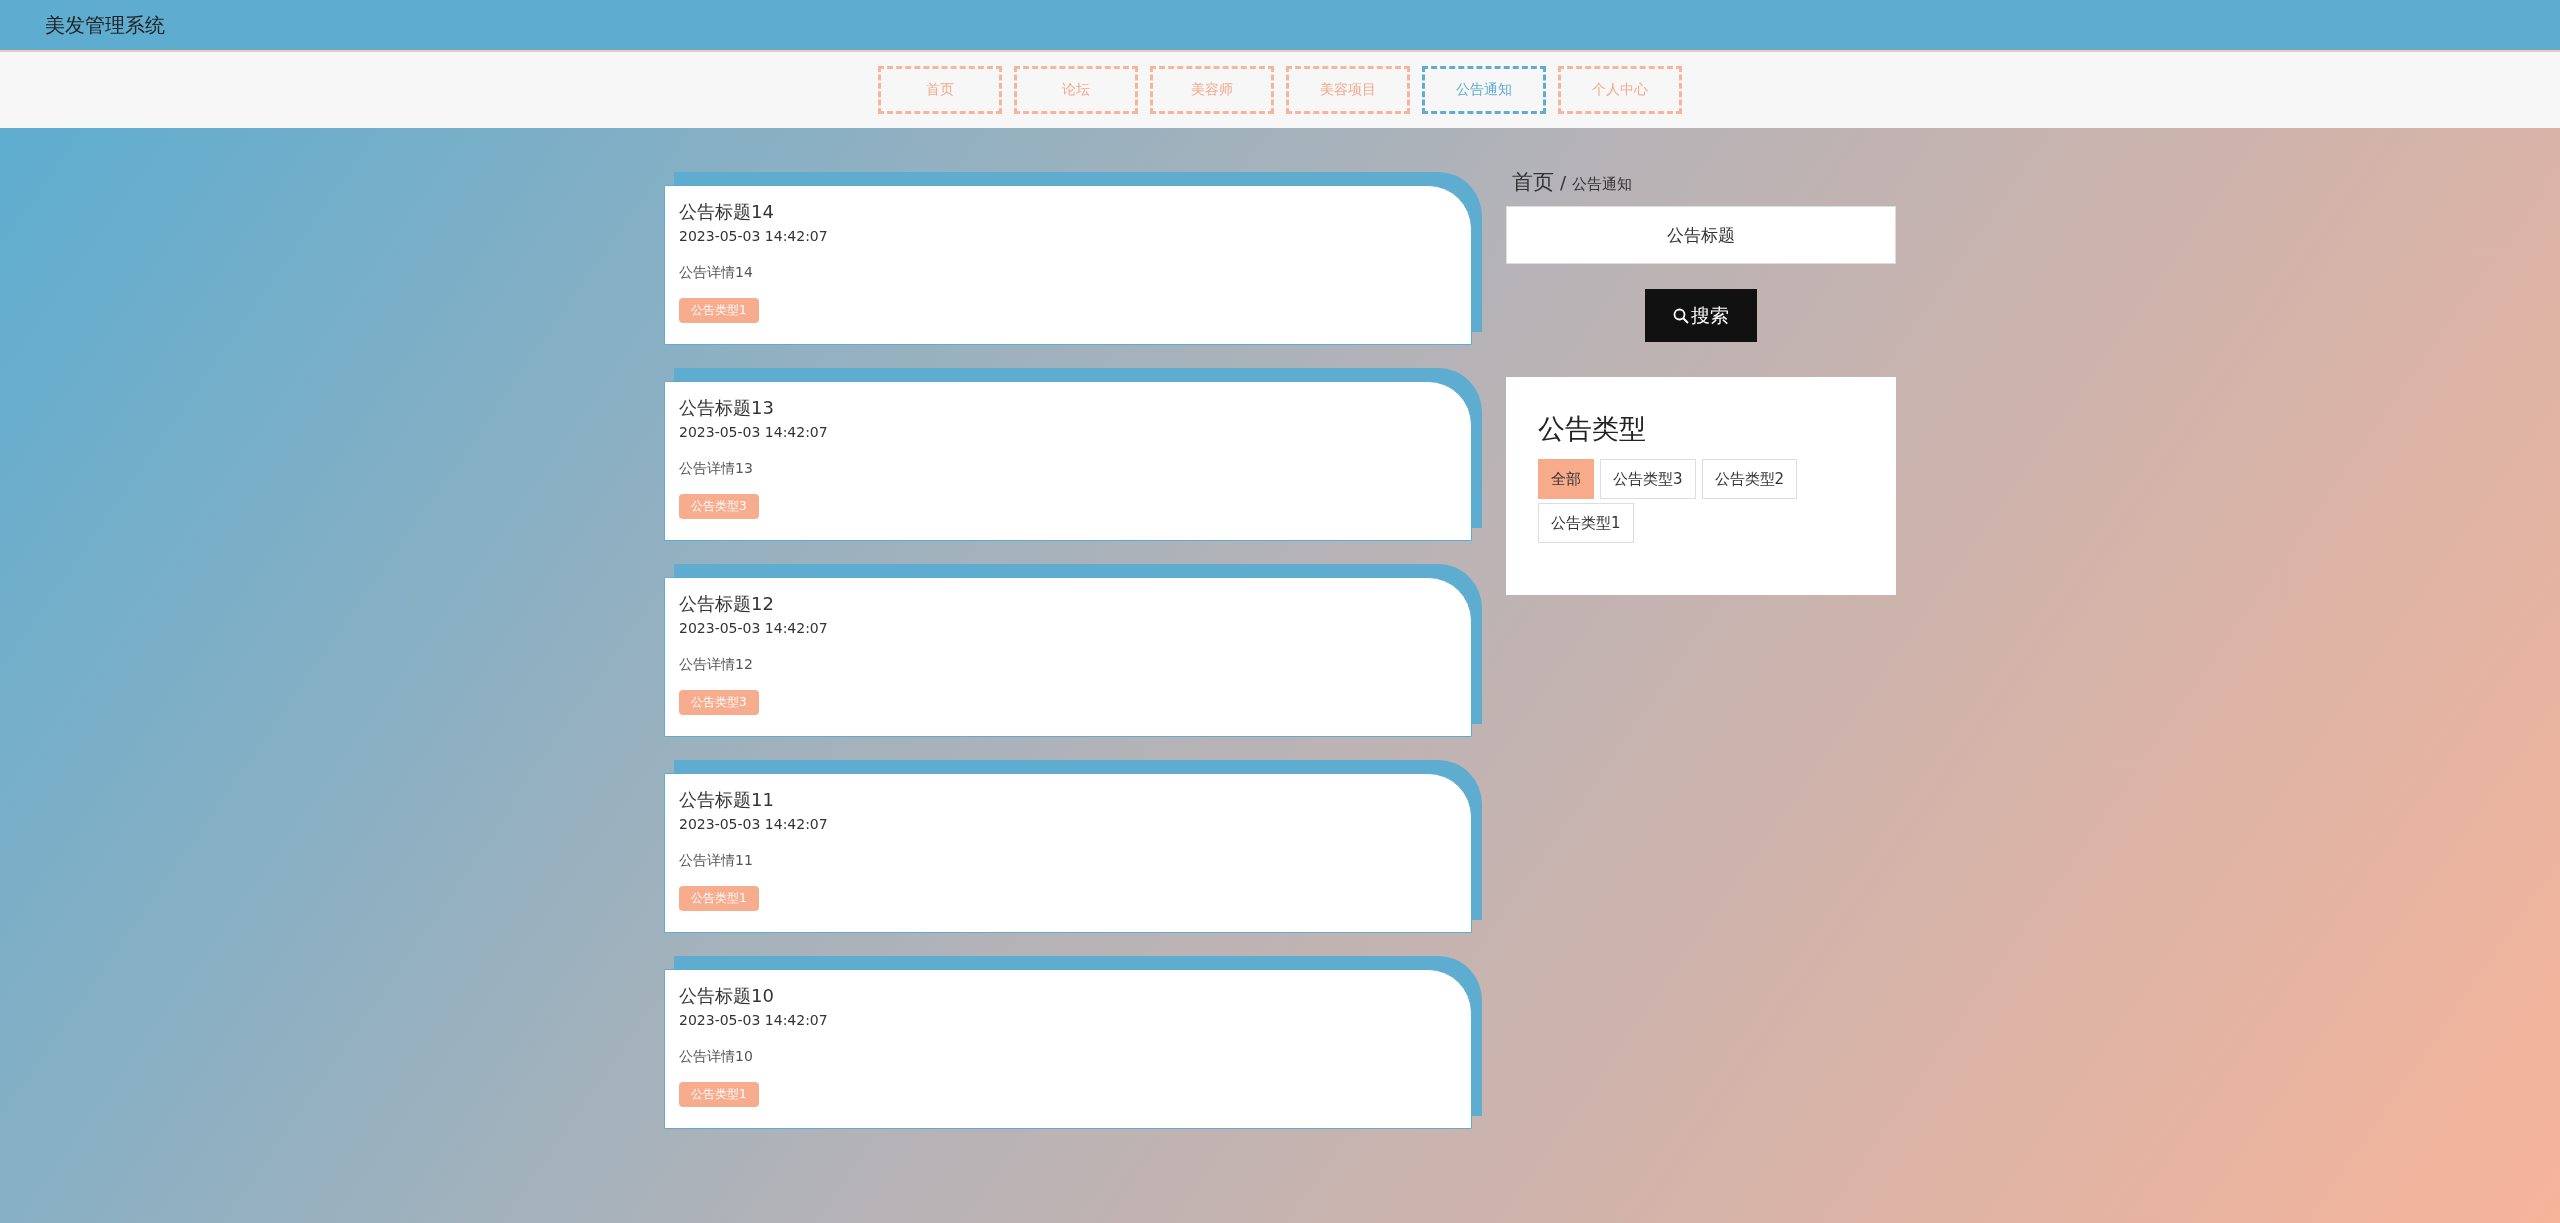  What do you see at coordinates (1592, 429) in the screenshot?
I see `panel-title: 公告类型` at bounding box center [1592, 429].